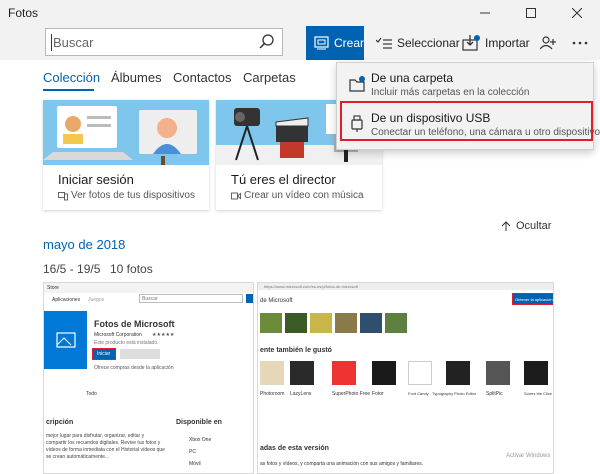 The width and height of the screenshot is (600, 474). Describe the element at coordinates (192, 452) in the screenshot. I see `thumb-device-pc: PC` at that location.